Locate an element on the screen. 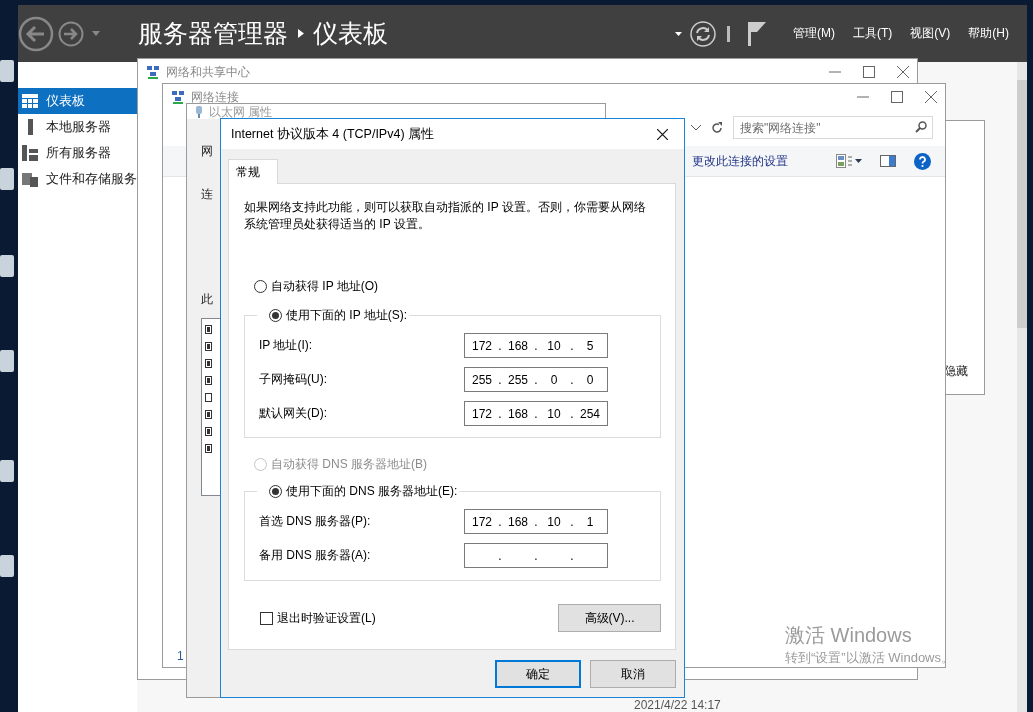 The image size is (1033, 712). caret-icon is located at coordinates (678, 33).